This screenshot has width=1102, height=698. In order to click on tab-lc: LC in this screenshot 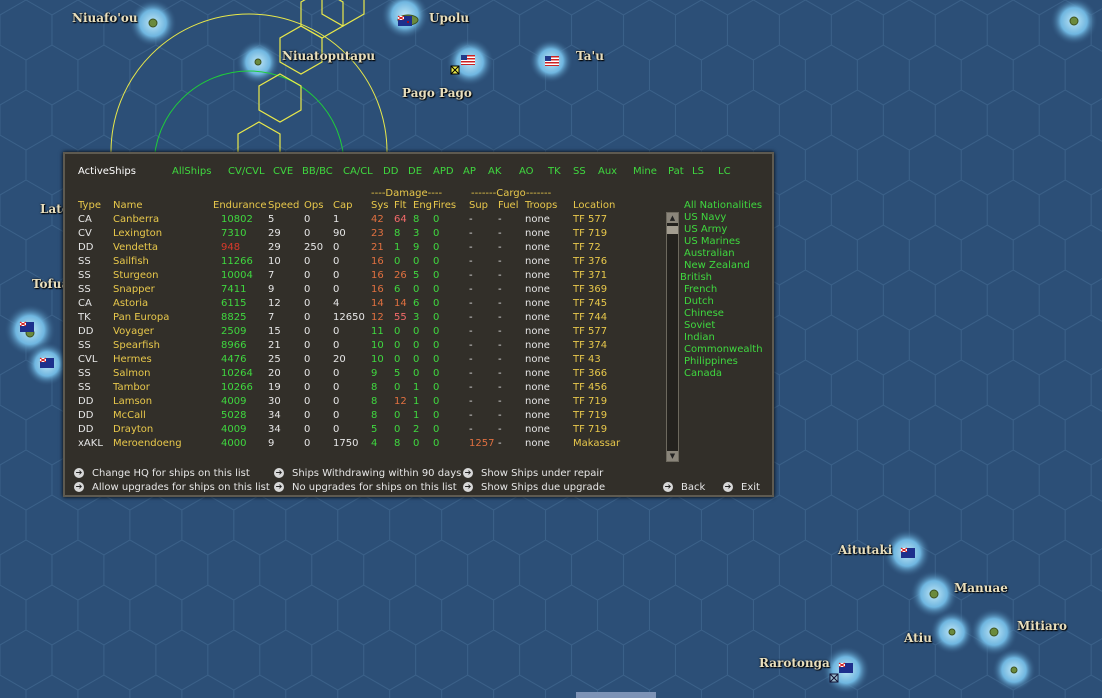, I will do `click(724, 171)`.